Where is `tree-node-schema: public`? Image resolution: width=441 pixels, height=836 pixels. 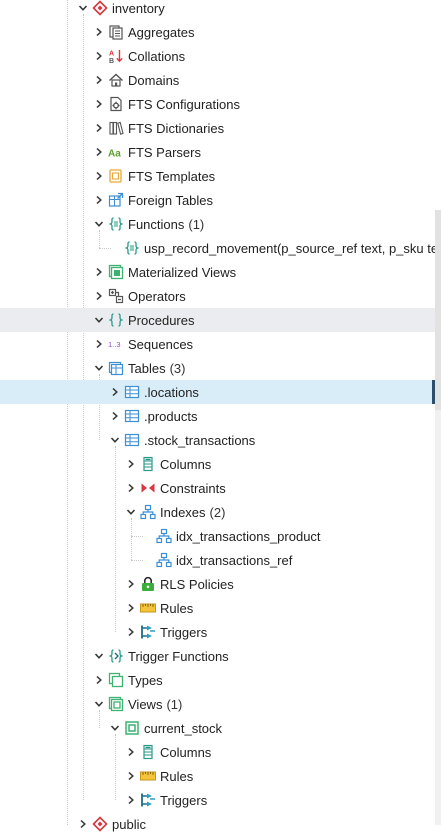
tree-node-schema: public is located at coordinates (217, 824).